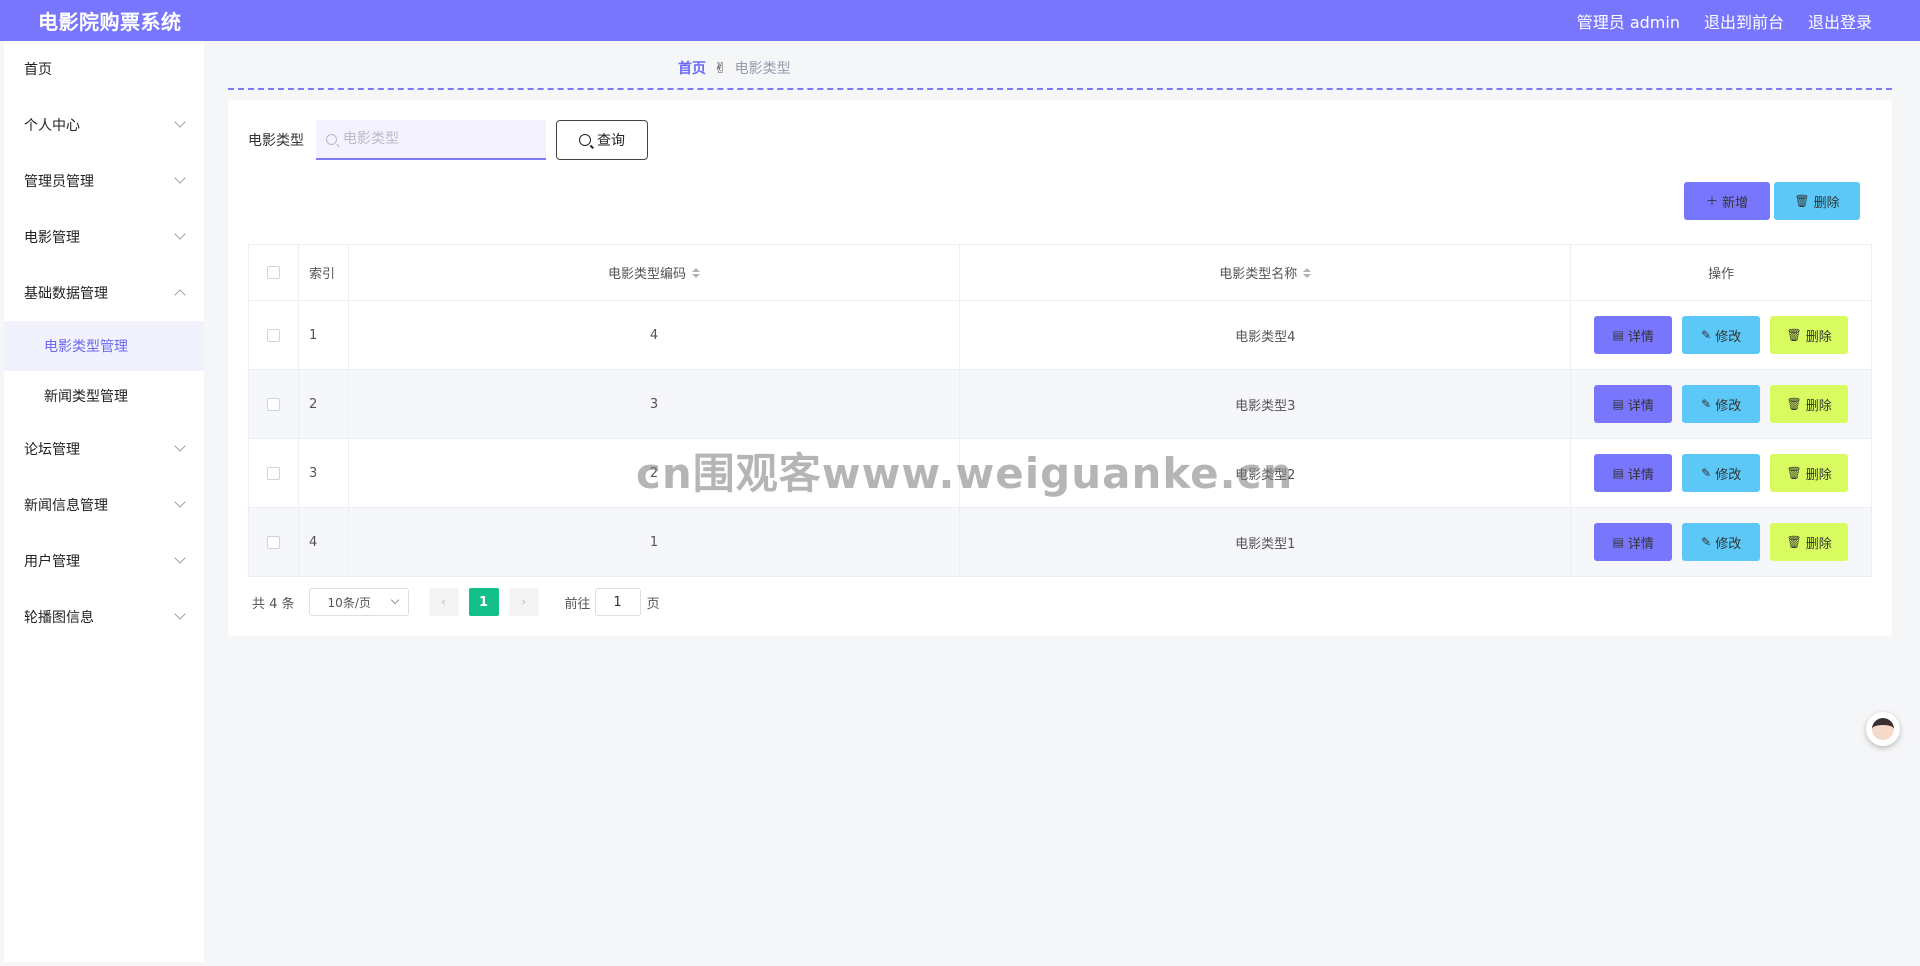 The image size is (1920, 966). Describe the element at coordinates (104, 237) in the screenshot. I see `sidebar-item-movie-management: 电影管理` at that location.